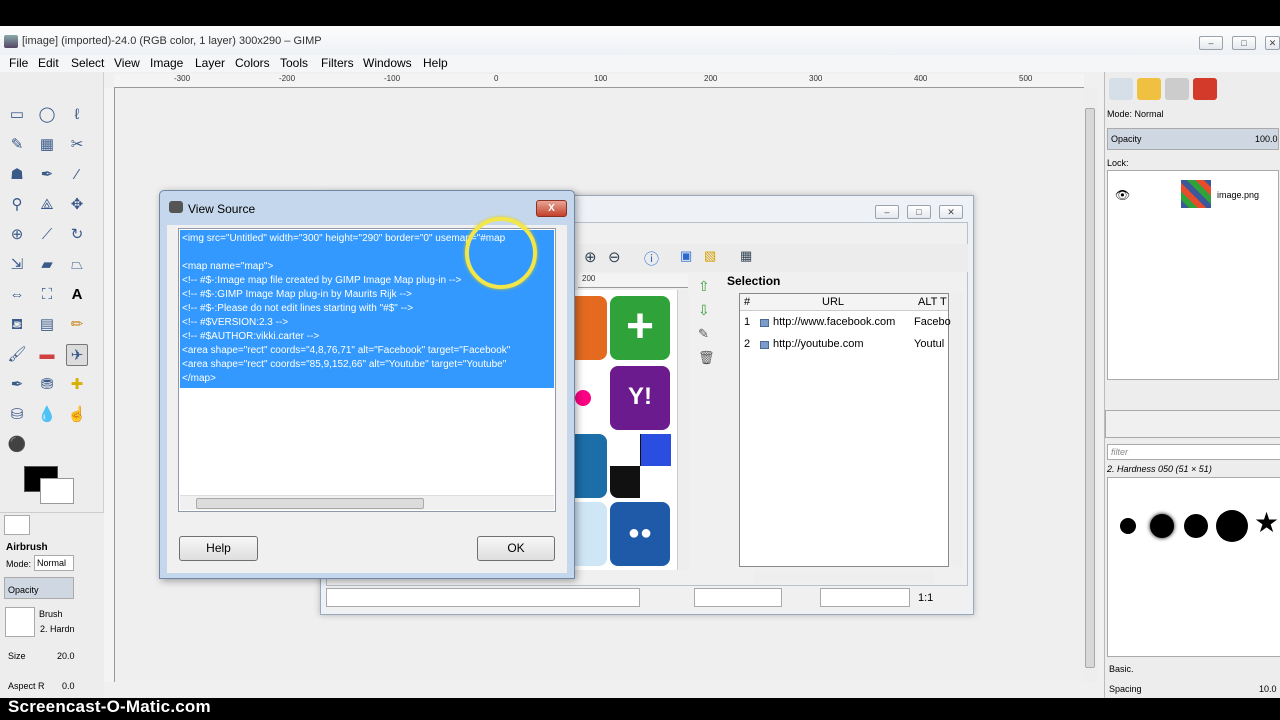  I want to click on help-button: Help, so click(218, 548).